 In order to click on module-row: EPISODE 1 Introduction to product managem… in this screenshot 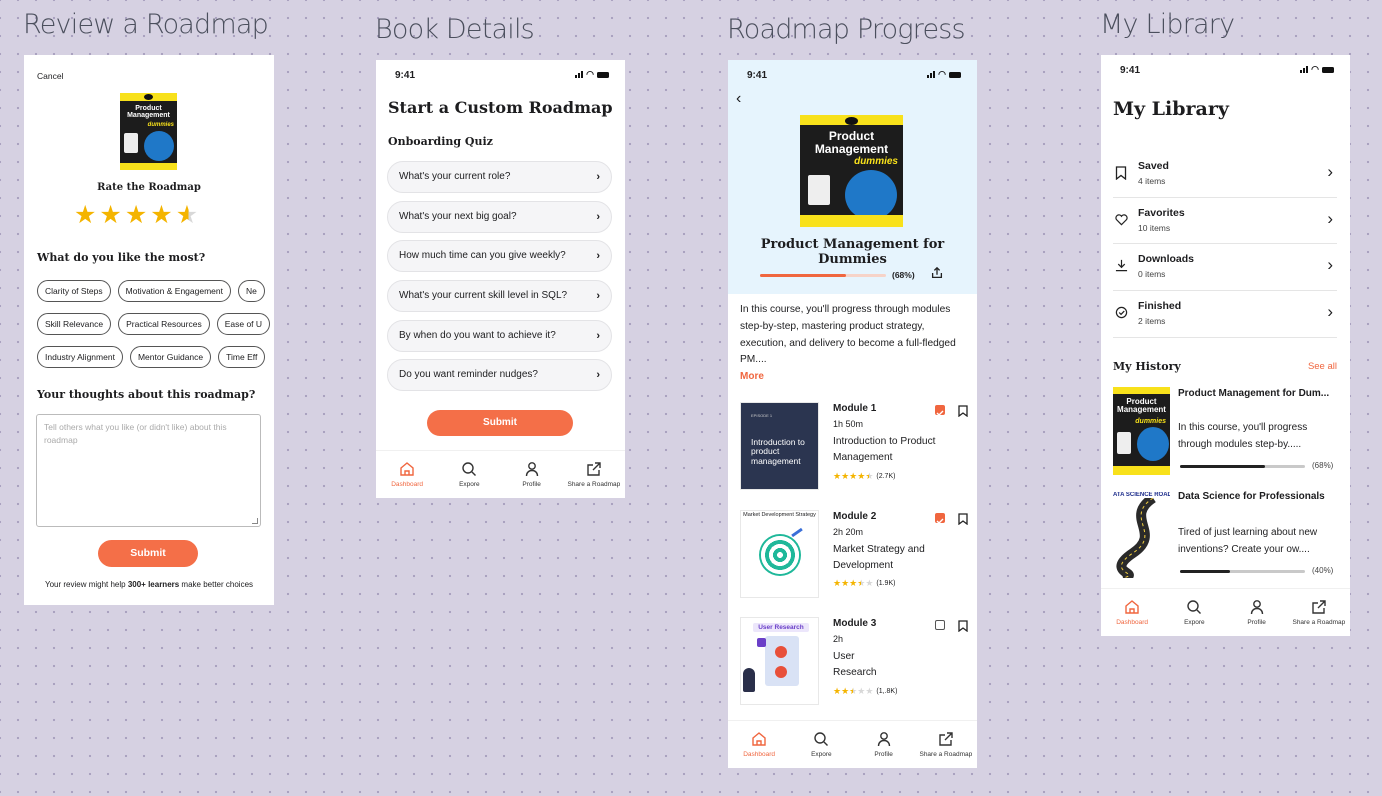, I will do `click(854, 456)`.